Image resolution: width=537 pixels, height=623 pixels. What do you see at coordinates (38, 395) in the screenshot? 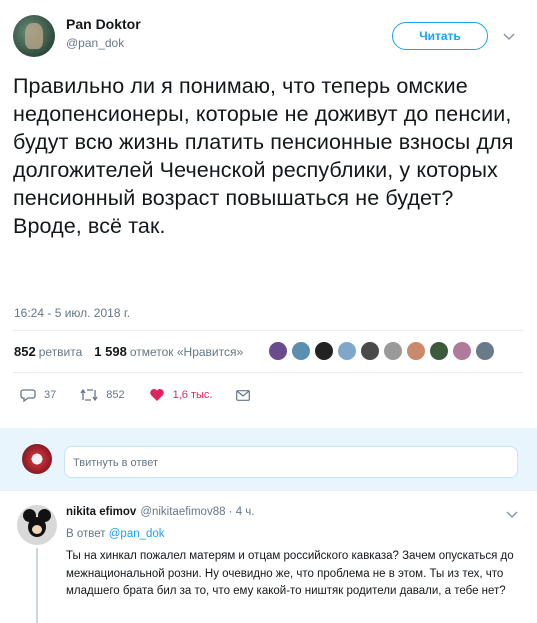
I see `reply-button: 37` at bounding box center [38, 395].